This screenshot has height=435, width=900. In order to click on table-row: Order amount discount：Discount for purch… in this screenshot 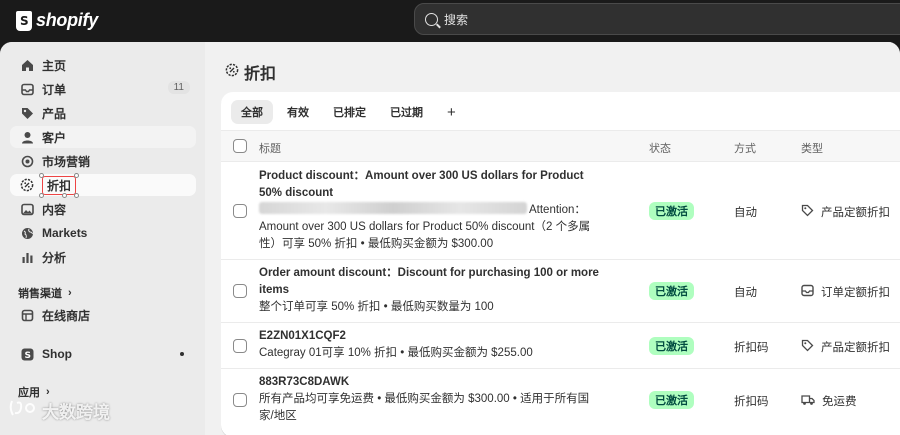, I will do `click(560, 291)`.